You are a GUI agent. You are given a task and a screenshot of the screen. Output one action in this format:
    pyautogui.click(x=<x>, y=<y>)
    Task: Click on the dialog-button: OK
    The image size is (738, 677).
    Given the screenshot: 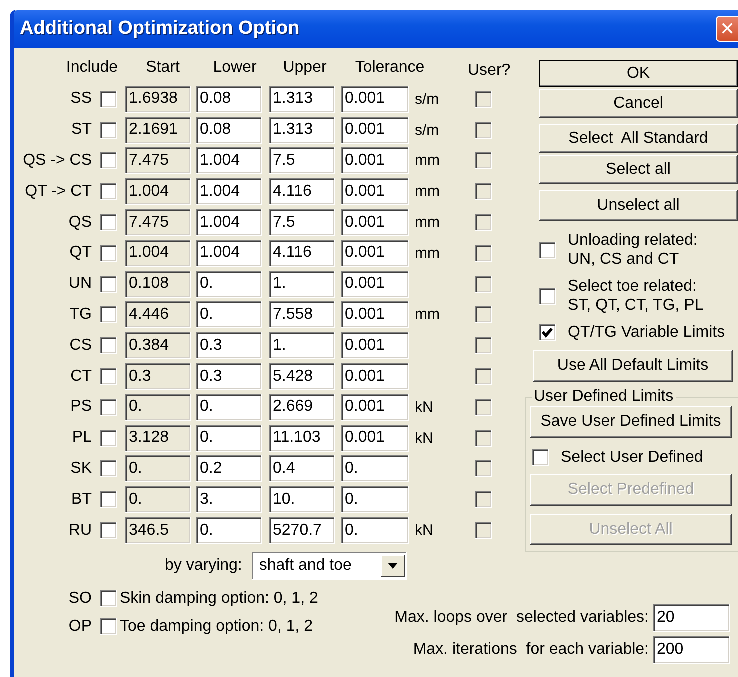 What is the action you would take?
    pyautogui.click(x=638, y=73)
    